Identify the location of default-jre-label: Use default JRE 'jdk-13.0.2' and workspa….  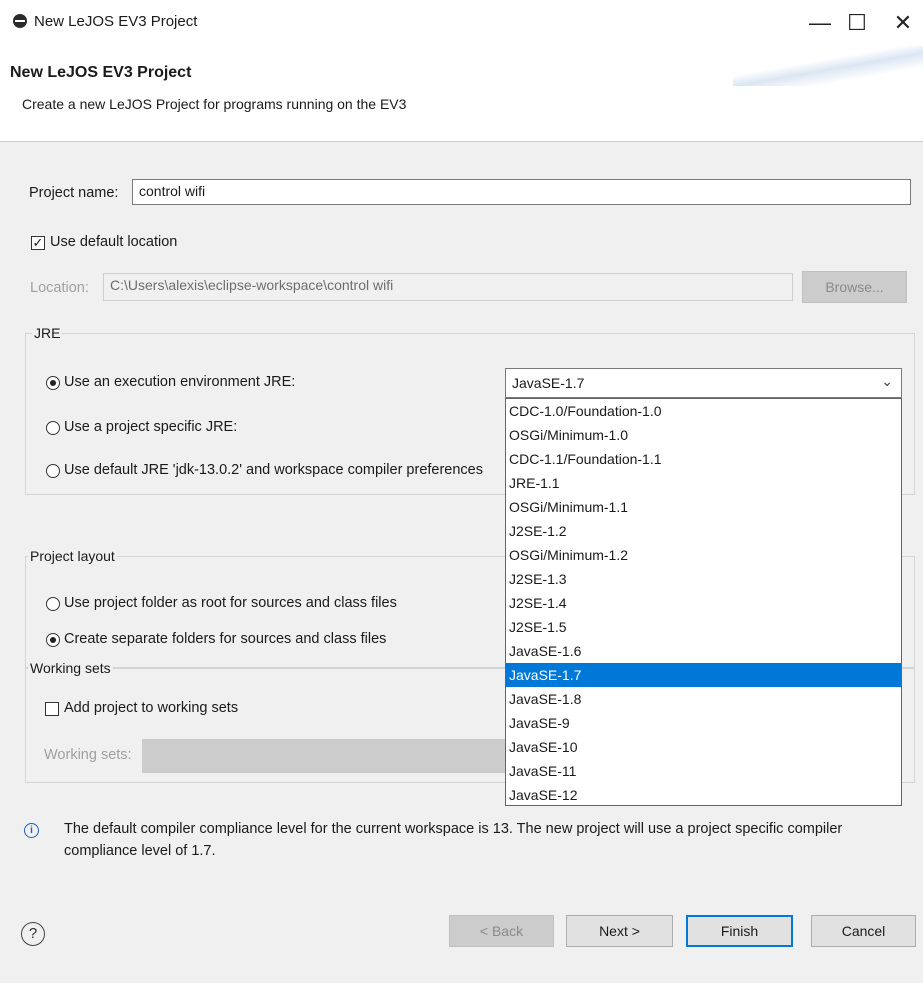
(273, 470).